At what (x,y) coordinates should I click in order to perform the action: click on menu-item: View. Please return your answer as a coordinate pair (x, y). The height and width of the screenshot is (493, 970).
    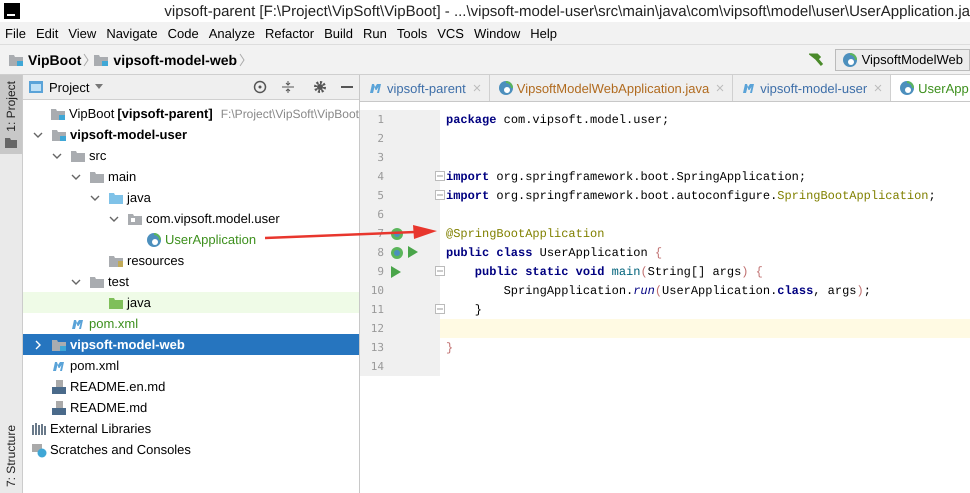
    Looking at the image, I should click on (82, 33).